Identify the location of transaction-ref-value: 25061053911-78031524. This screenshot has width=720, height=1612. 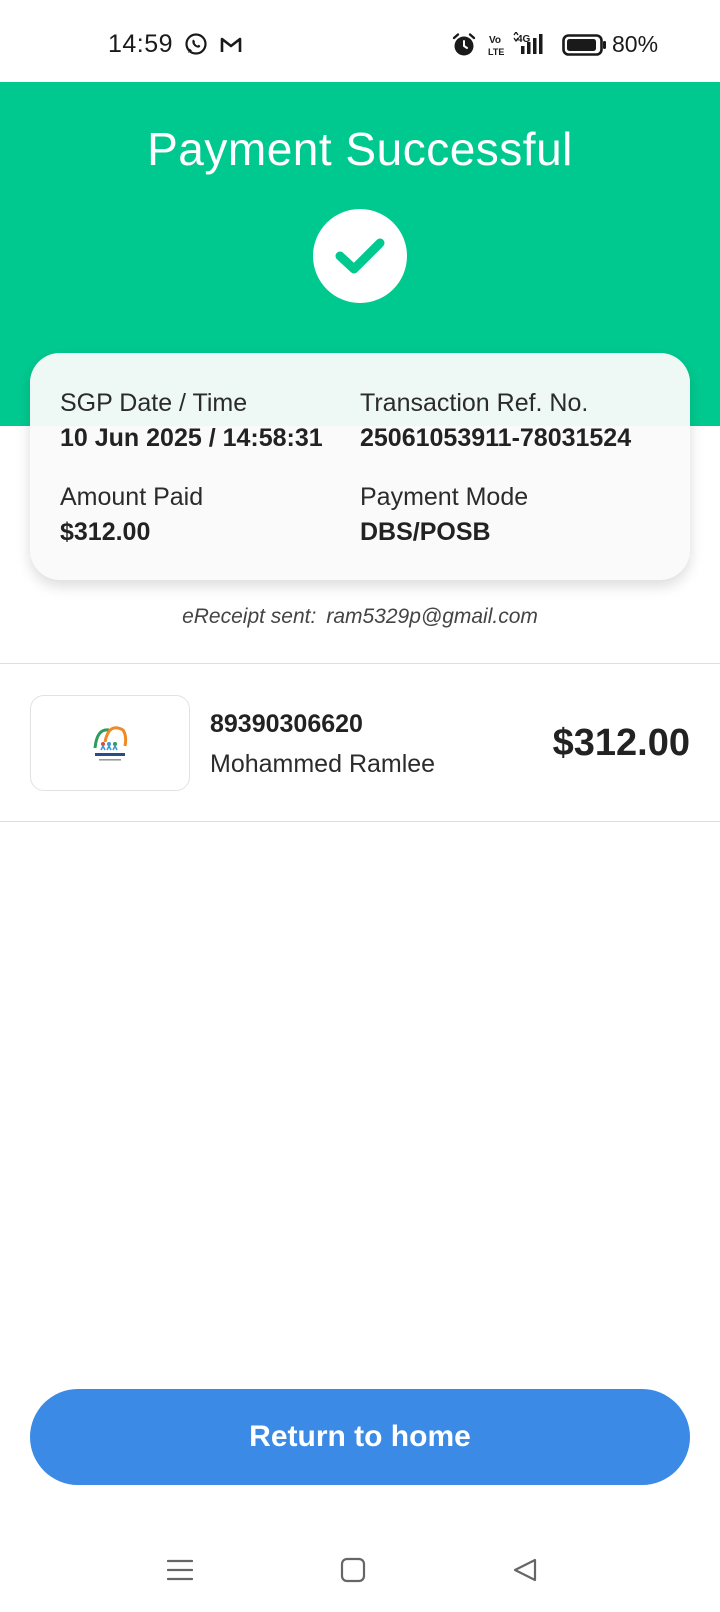
(496, 438).